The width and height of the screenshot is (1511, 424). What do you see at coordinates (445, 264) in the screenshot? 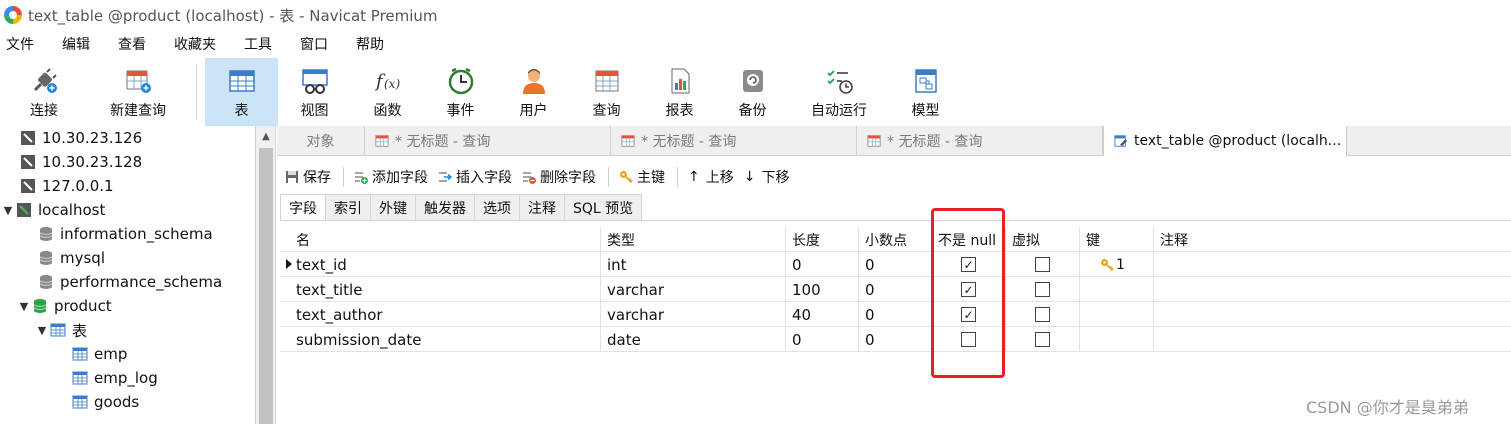
I see `field-name-cell: text_id` at bounding box center [445, 264].